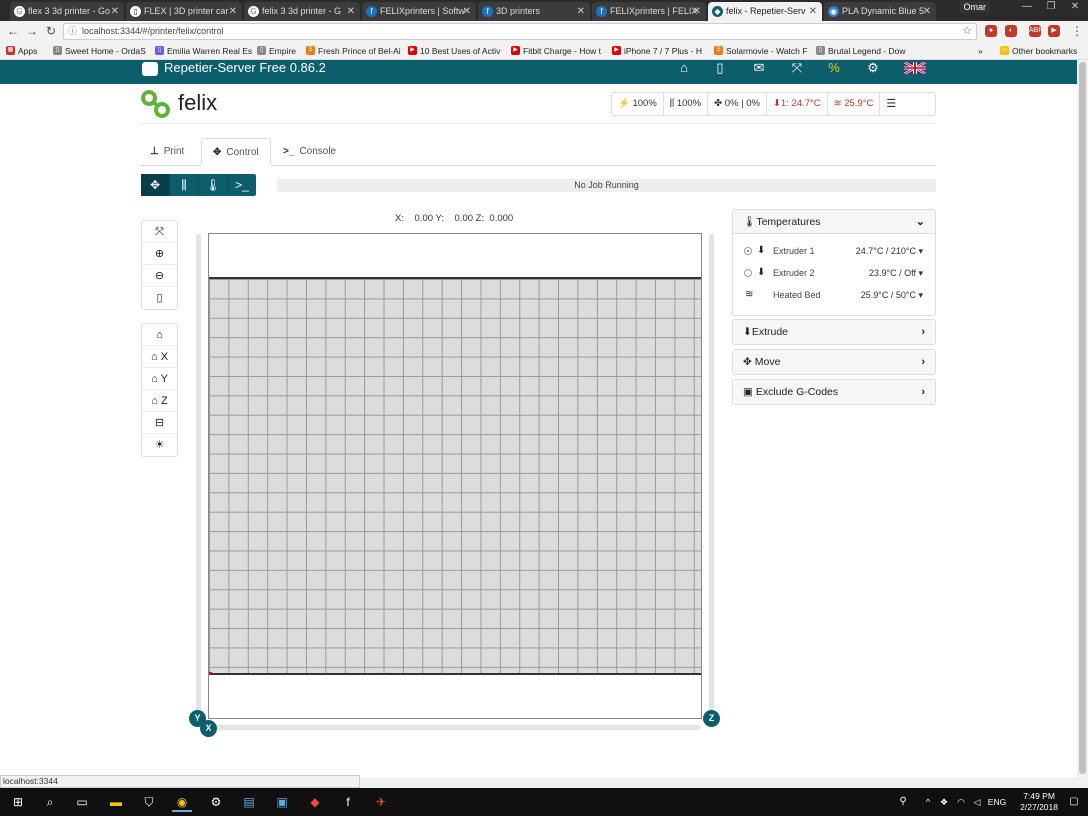 Image resolution: width=1088 pixels, height=816 pixels. Describe the element at coordinates (381, 802) in the screenshot. I see `app-icon: ✈` at that location.